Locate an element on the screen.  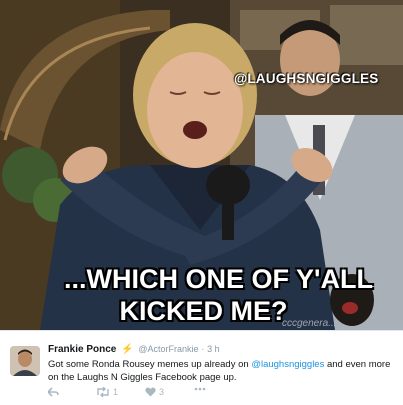
timestamp: 3 h is located at coordinates (213, 349).